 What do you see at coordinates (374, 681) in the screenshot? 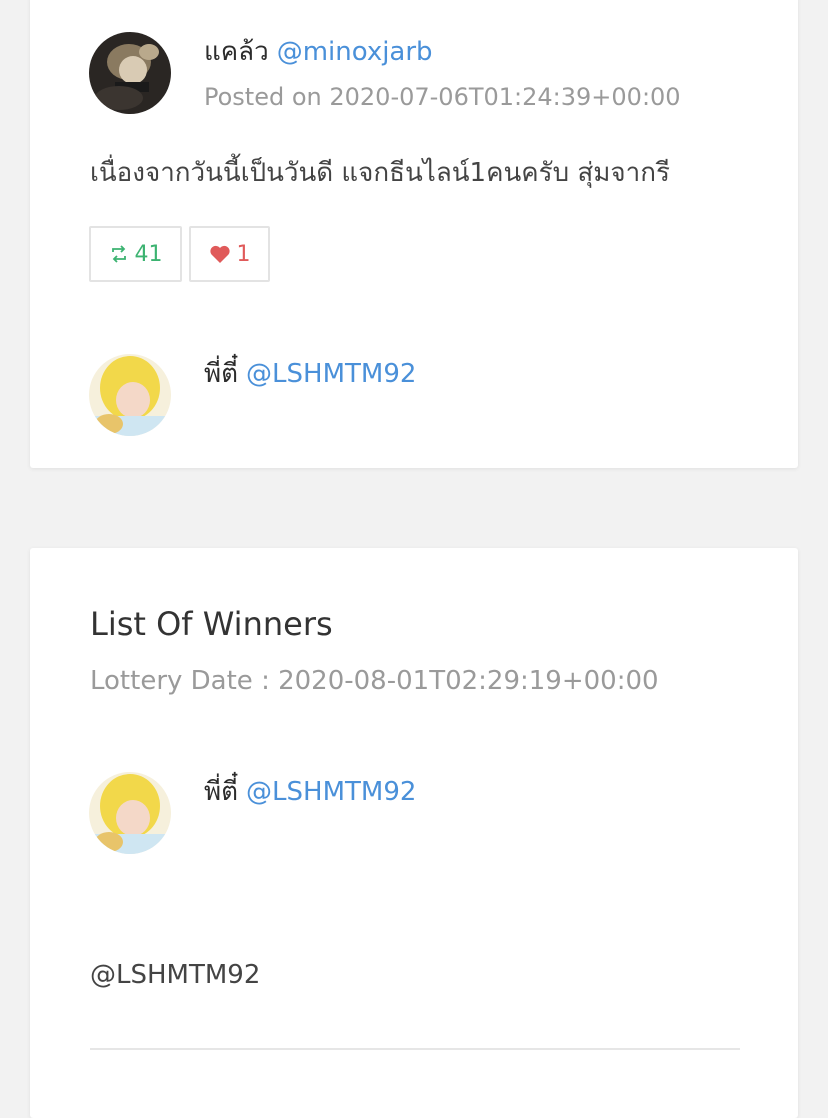
I see `lottery-date: Lottery Date : 2020-08-01T02:29:19+00:00` at bounding box center [374, 681].